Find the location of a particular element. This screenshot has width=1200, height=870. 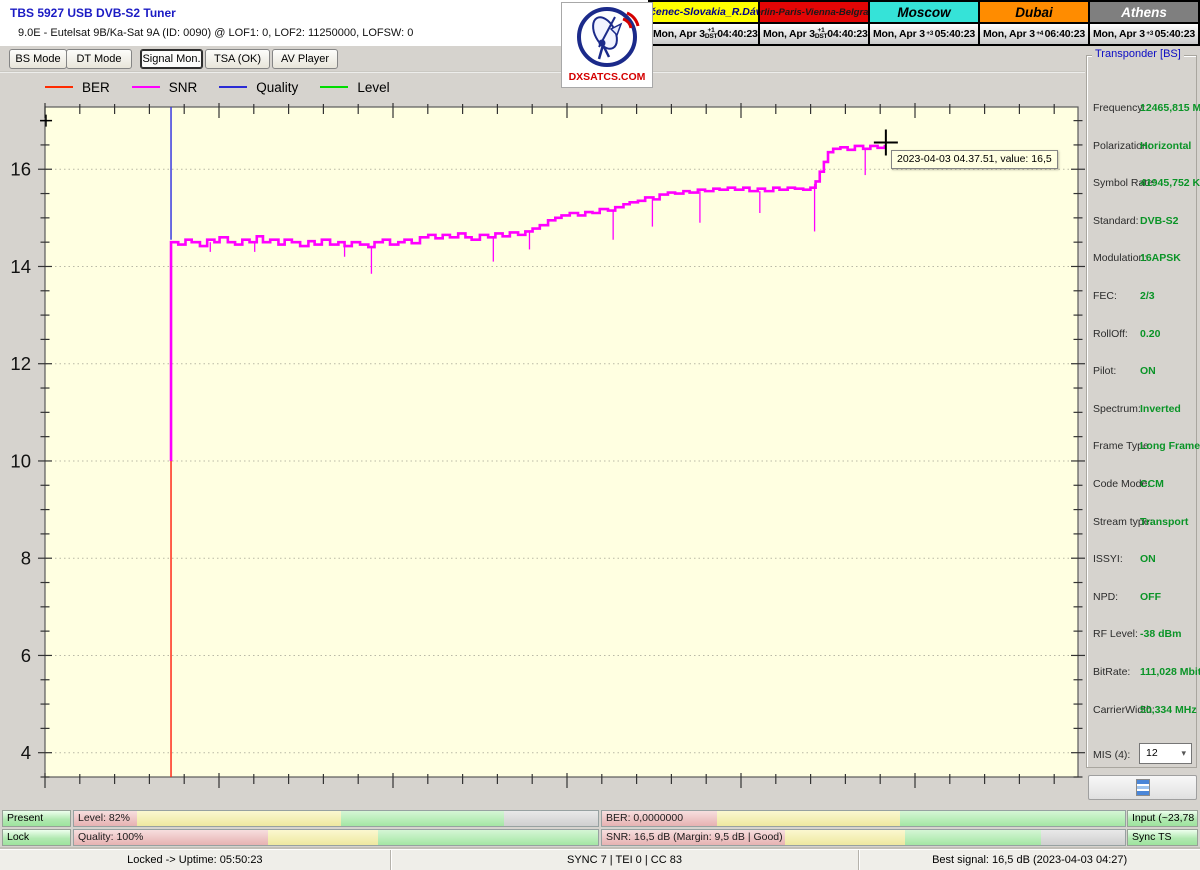

transponder-row-bitrate: BitRate: 111,028 Mbit/s is located at coordinates (1143, 673).